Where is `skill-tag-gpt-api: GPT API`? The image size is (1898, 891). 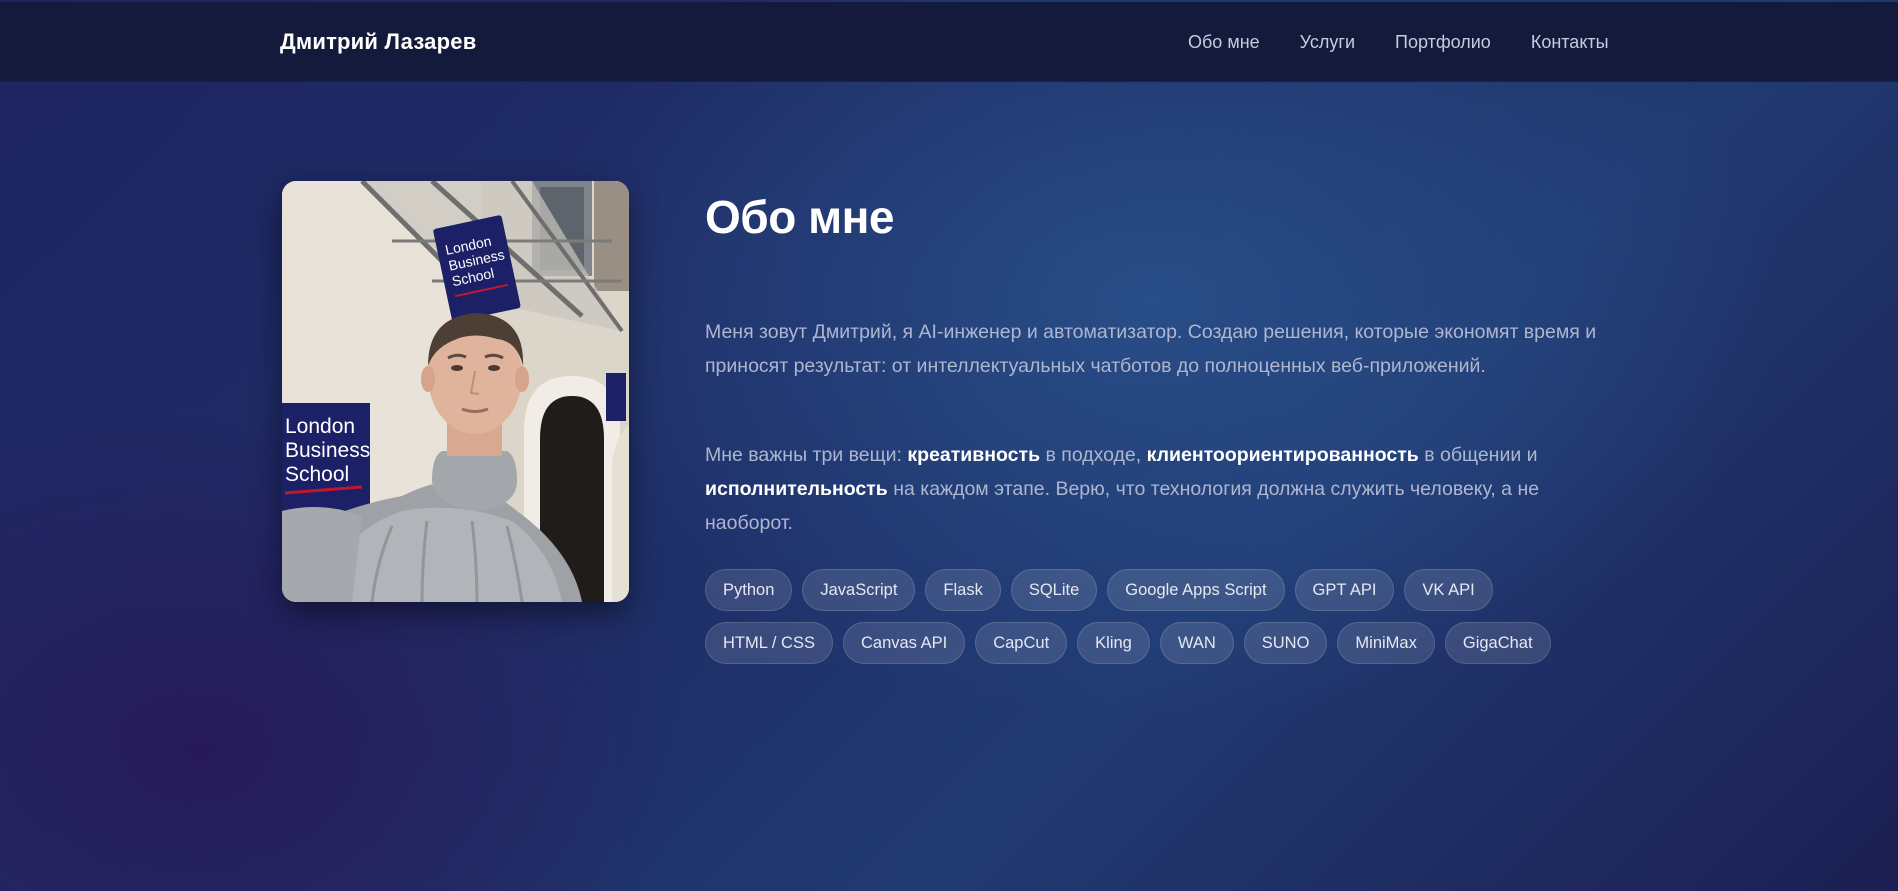
skill-tag-gpt-api: GPT API is located at coordinates (1344, 590).